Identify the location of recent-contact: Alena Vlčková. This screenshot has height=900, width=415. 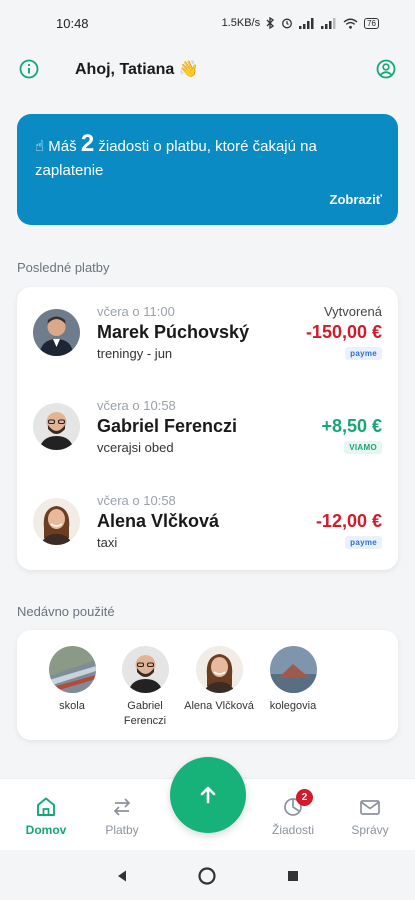
(219, 680).